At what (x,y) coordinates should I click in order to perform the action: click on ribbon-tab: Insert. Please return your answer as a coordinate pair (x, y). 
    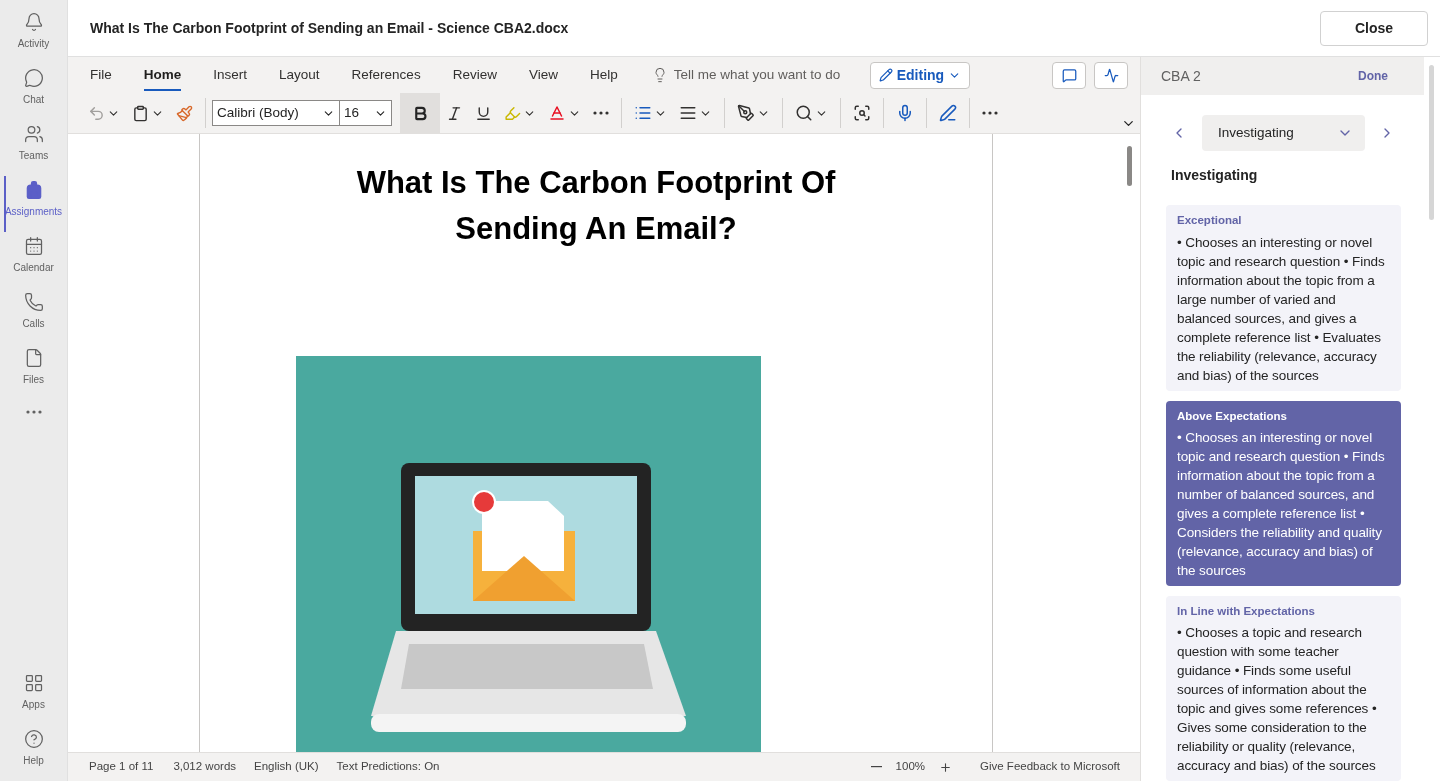
    Looking at the image, I should click on (230, 75).